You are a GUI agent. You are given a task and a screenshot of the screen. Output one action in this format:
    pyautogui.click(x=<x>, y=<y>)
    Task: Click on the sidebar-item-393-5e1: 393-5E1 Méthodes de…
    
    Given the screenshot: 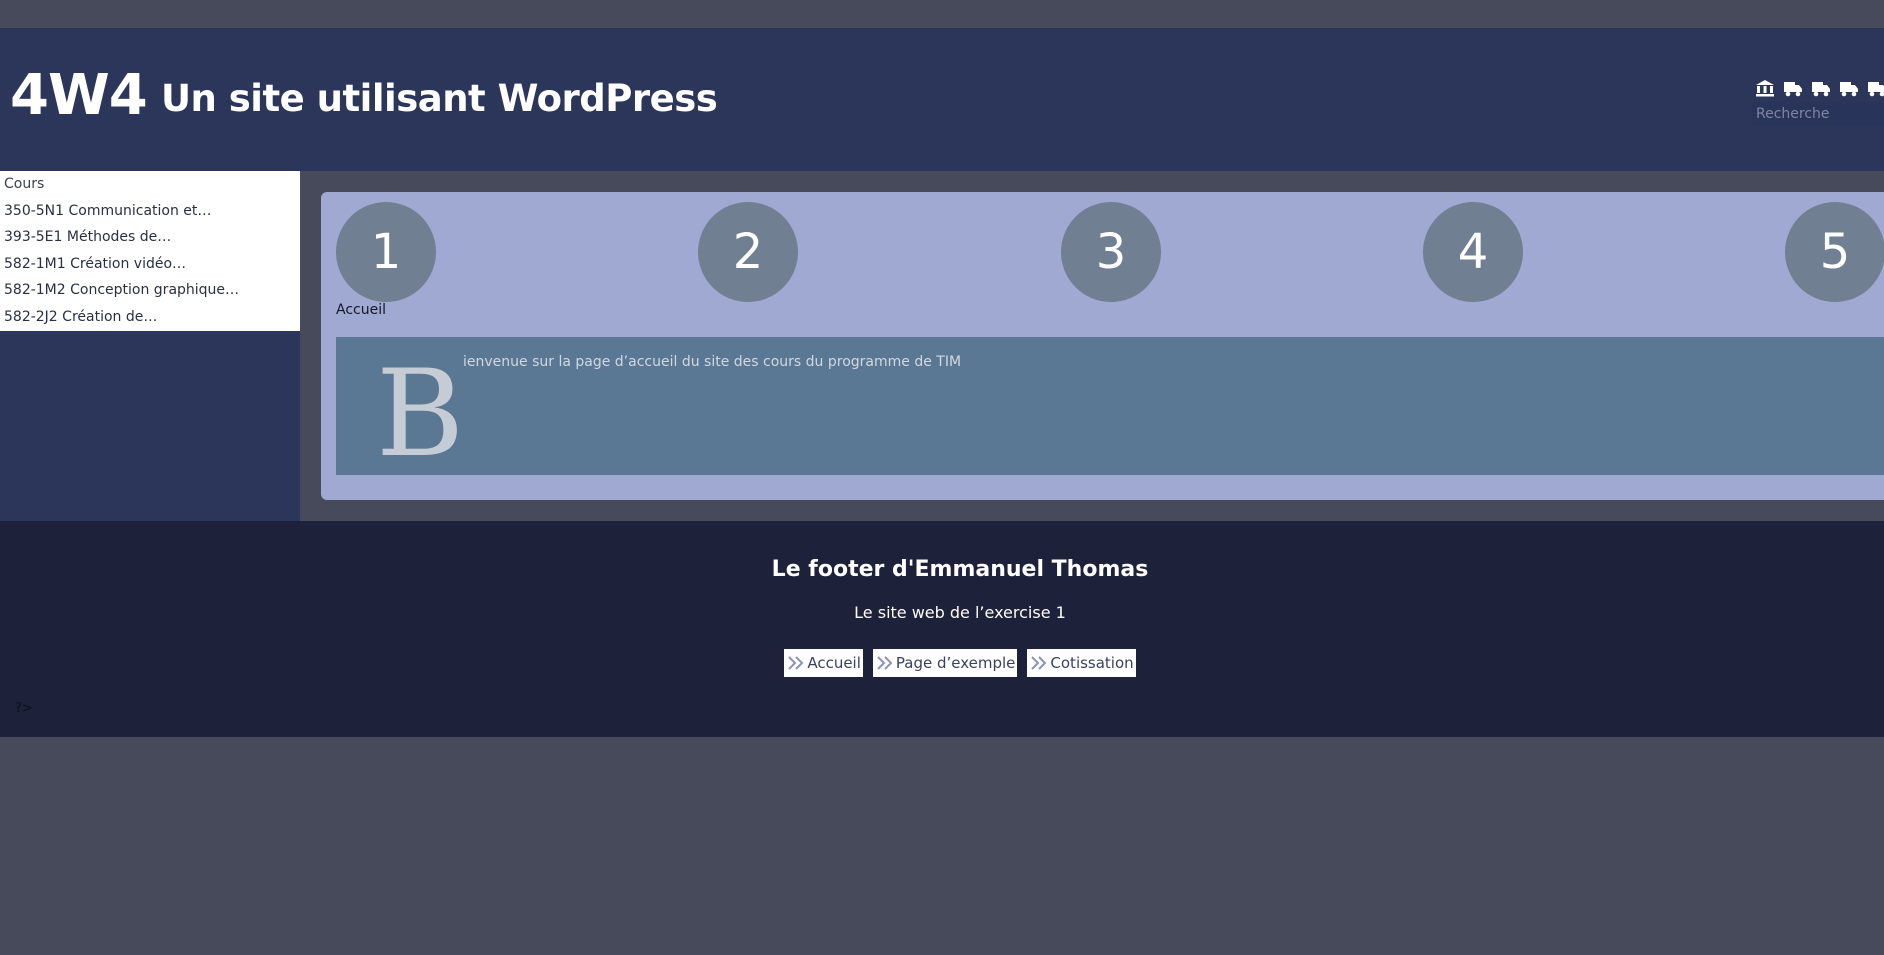 What is the action you would take?
    pyautogui.click(x=150, y=237)
    